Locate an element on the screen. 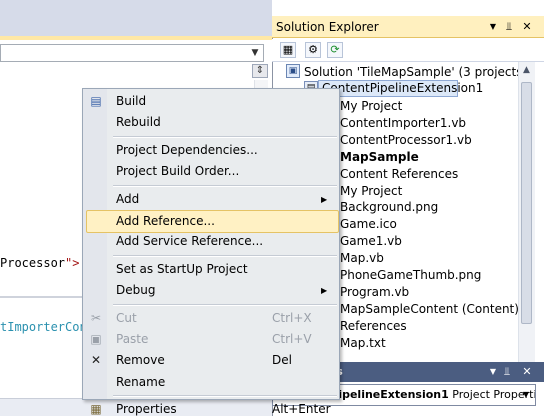  remove-icon: ✕ is located at coordinates (96, 360).